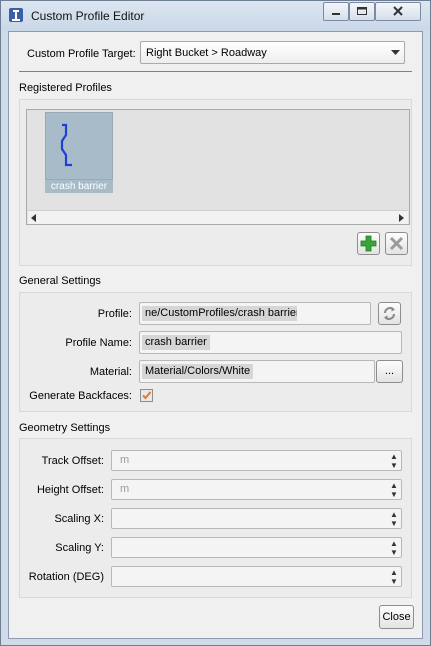 The height and width of the screenshot is (646, 431). I want to click on target-select-value: Right Bucket > Roadway, so click(206, 53).